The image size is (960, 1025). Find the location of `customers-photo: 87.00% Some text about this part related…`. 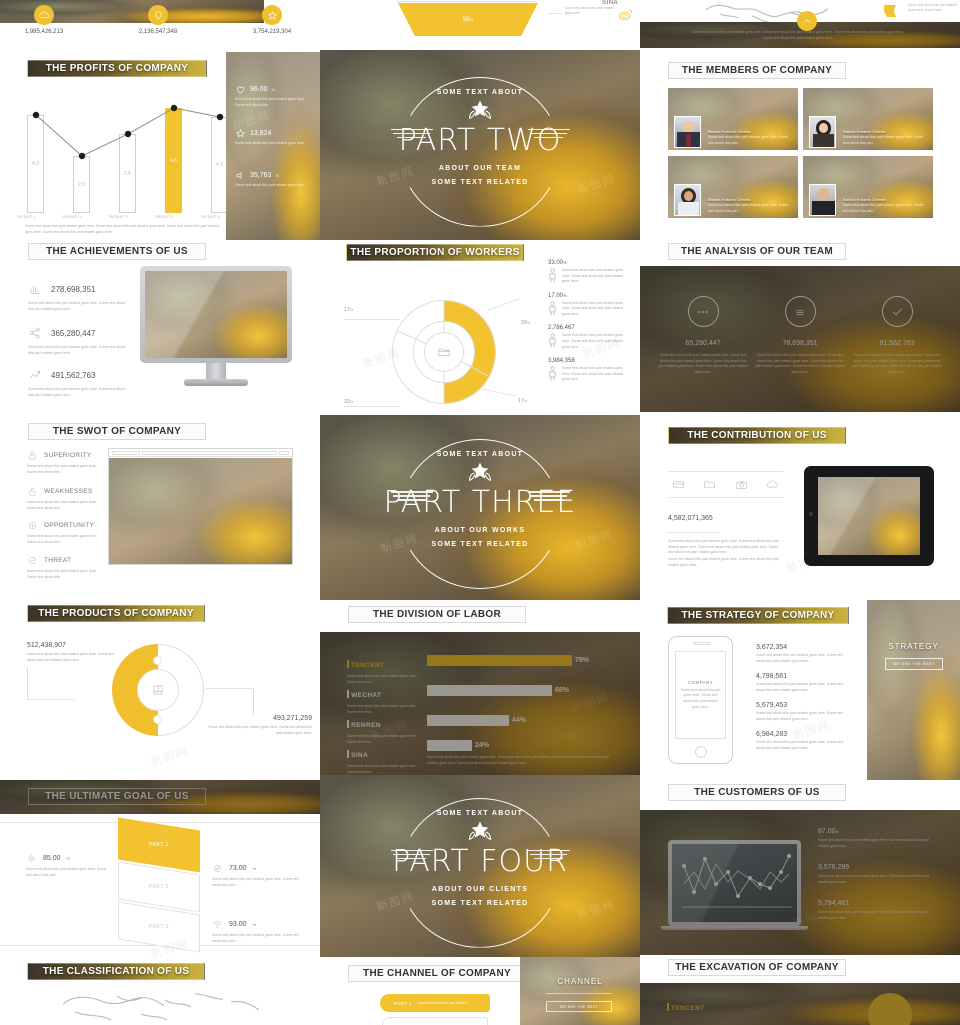

customers-photo: 87.00% Some text about this part related… is located at coordinates (800, 882).